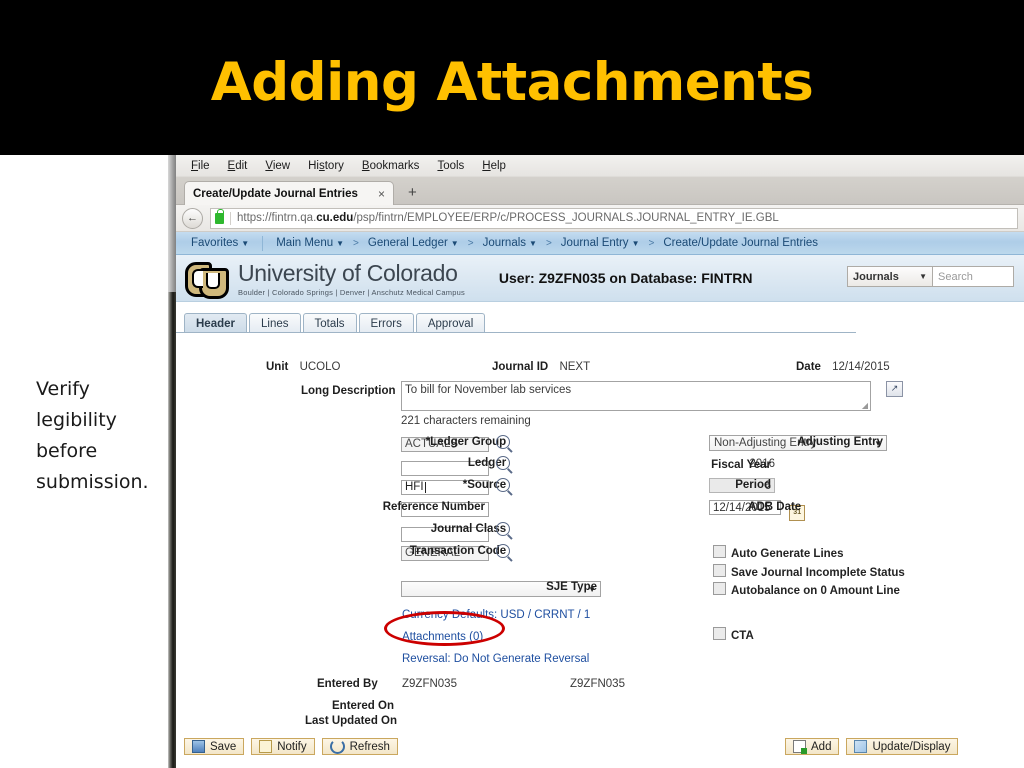 The width and height of the screenshot is (1024, 768). Describe the element at coordinates (326, 166) in the screenshot. I see `menu-history: History` at that location.